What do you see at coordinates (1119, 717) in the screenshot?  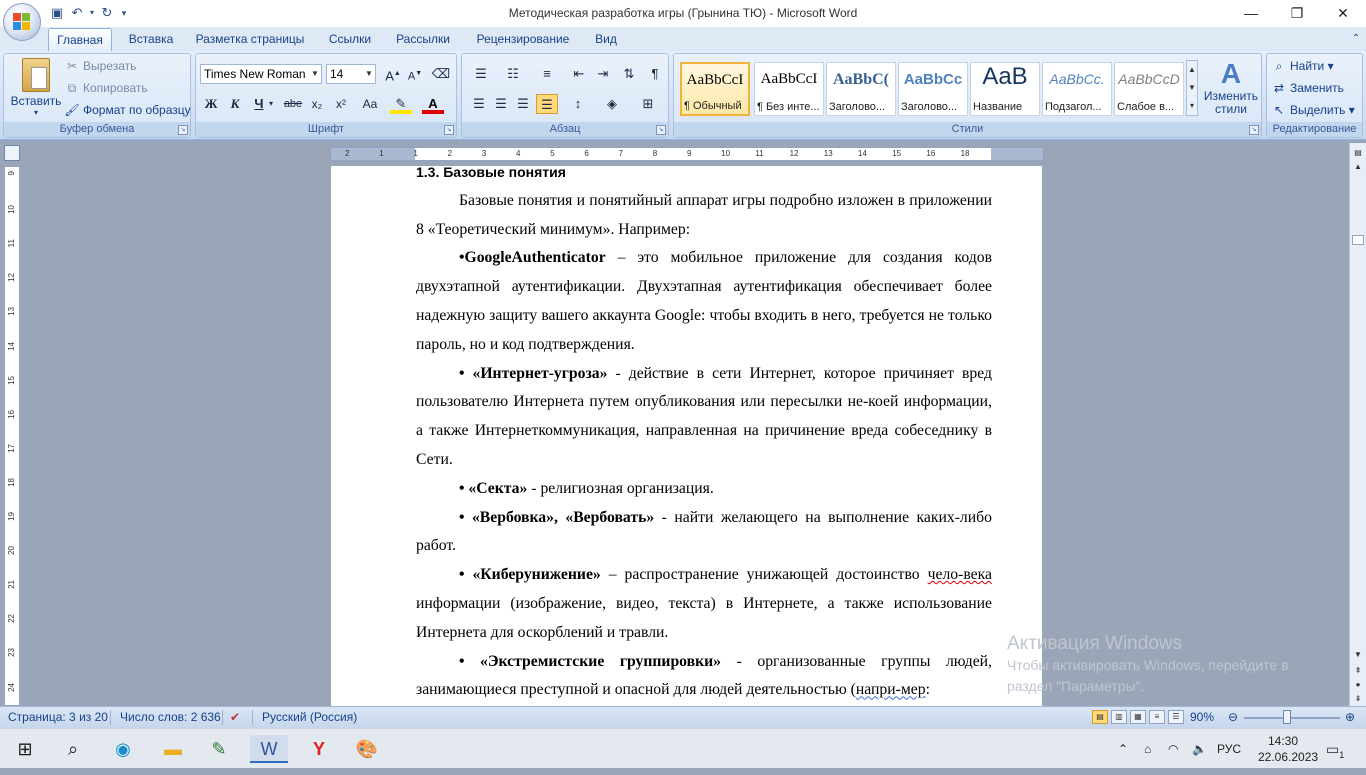 I see `full-screen-reading-icon: ▥` at bounding box center [1119, 717].